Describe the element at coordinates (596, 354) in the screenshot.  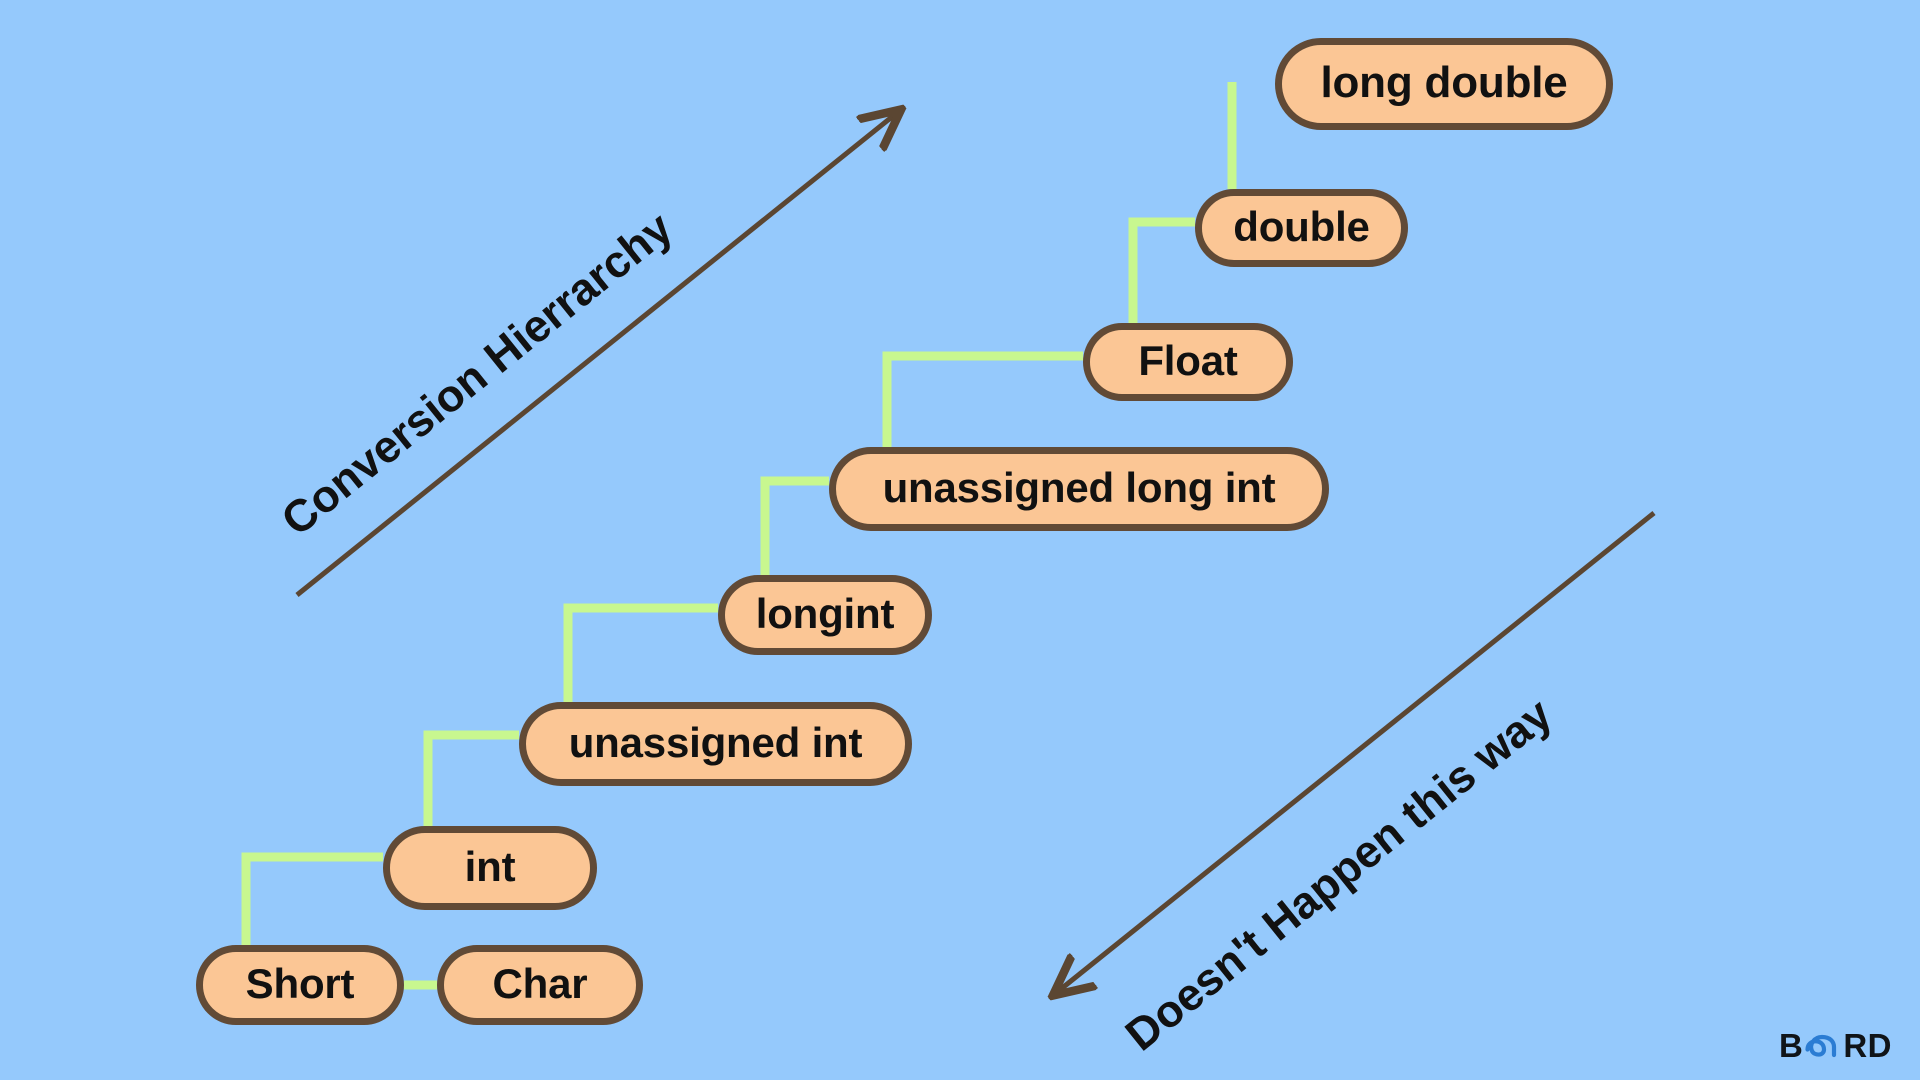
I see `conversion-hierarchy-arrow-line` at that location.